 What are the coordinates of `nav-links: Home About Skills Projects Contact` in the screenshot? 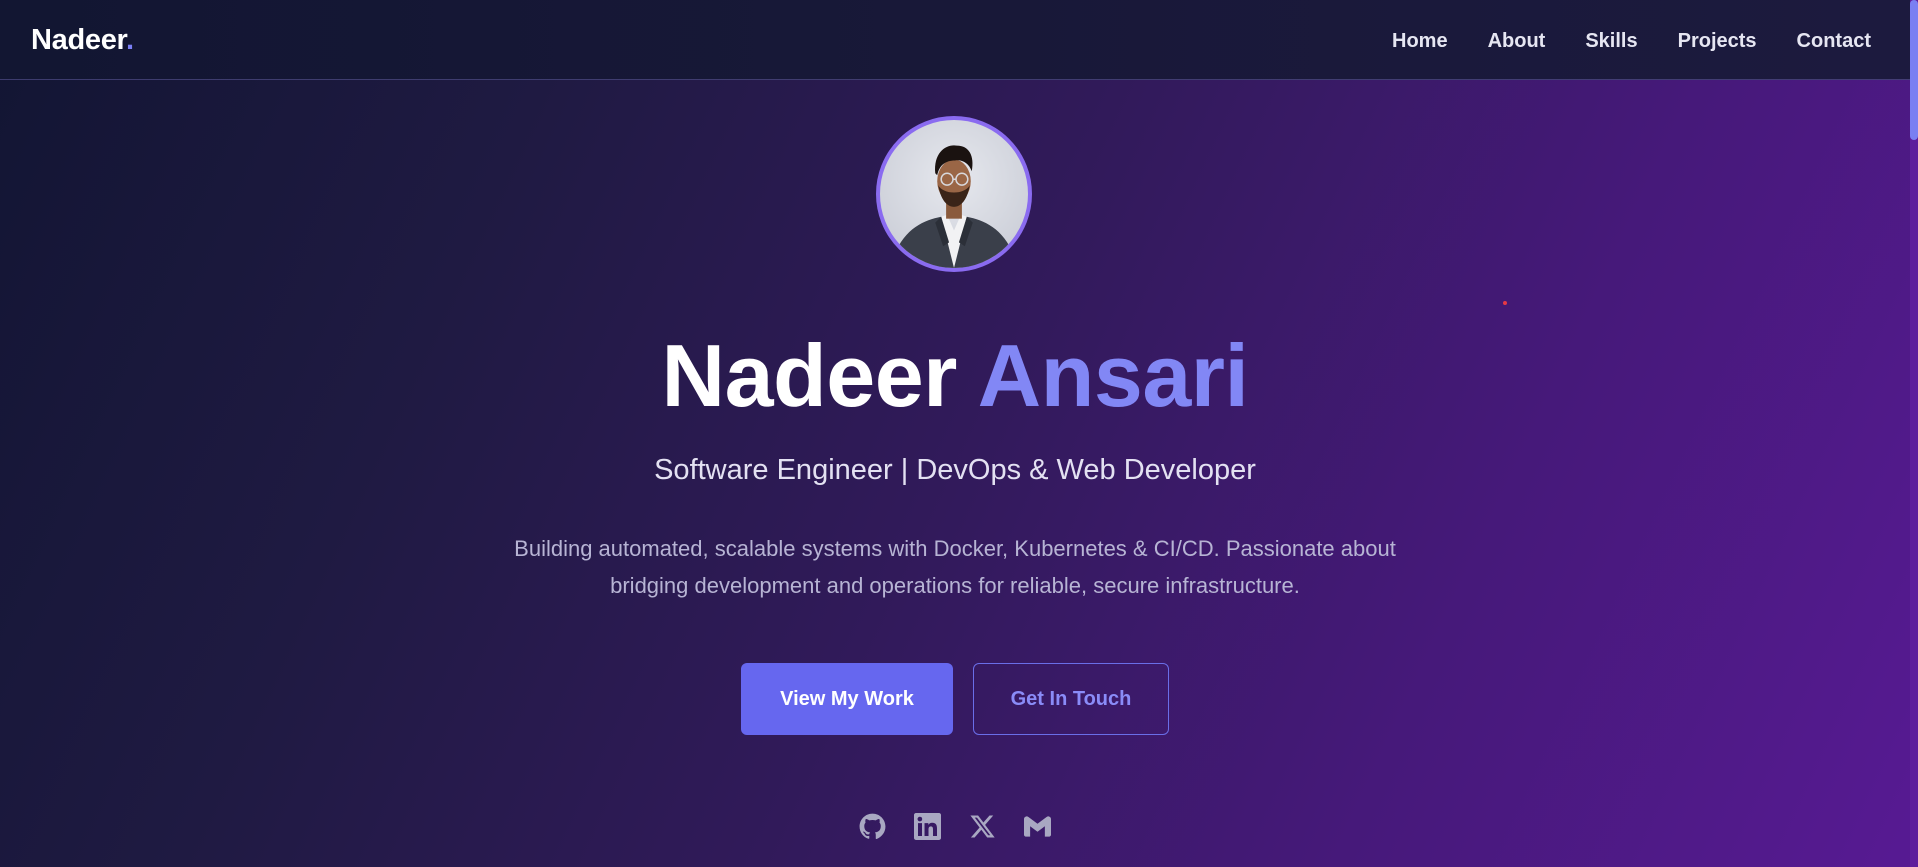 It's located at (1631, 41).